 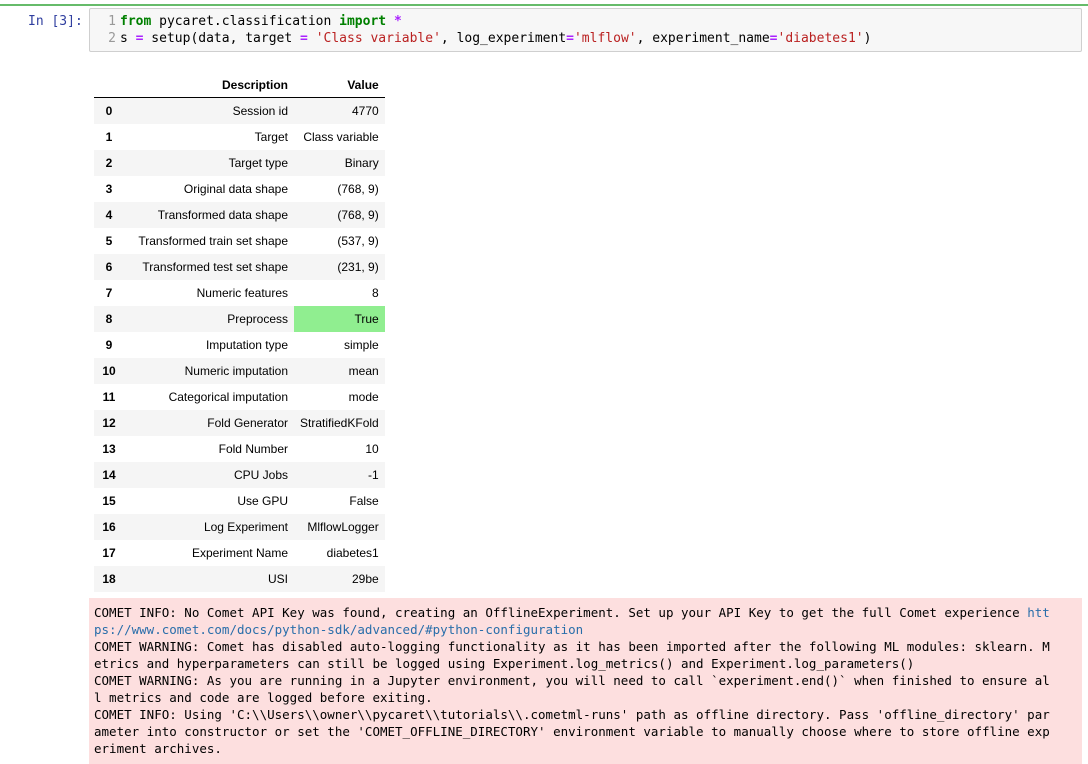 What do you see at coordinates (112, 21) in the screenshot?
I see `line-number: 1` at bounding box center [112, 21].